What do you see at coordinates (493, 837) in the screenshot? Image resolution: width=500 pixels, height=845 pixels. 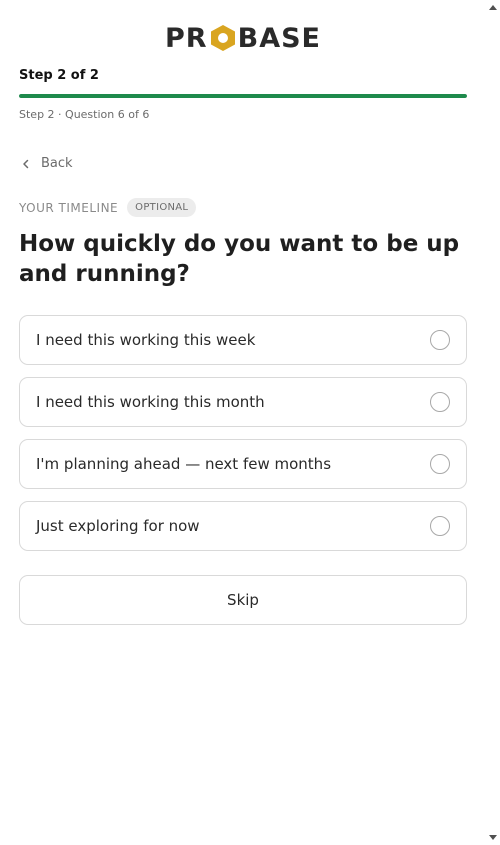 I see `scroll-down-arrow-icon` at bounding box center [493, 837].